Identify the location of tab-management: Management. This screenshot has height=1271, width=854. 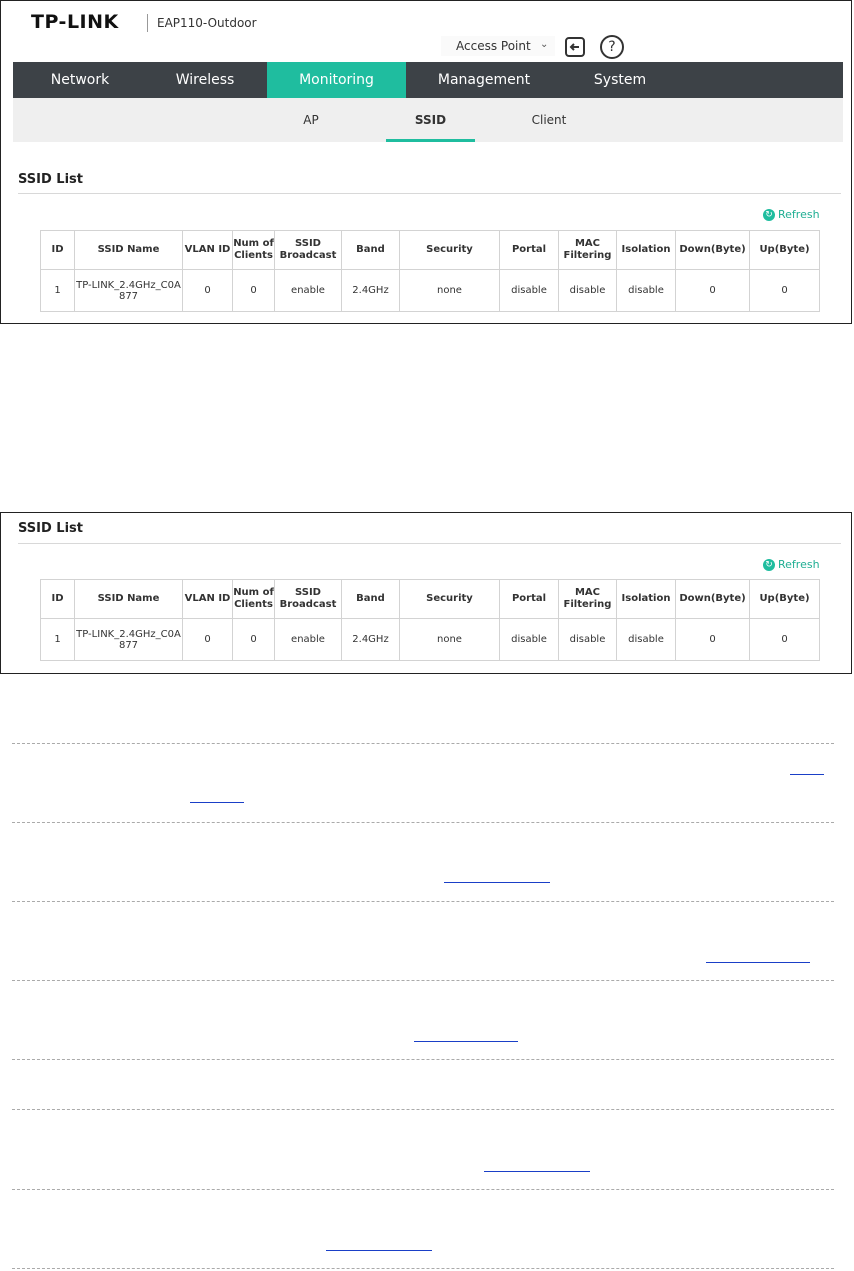
(484, 80).